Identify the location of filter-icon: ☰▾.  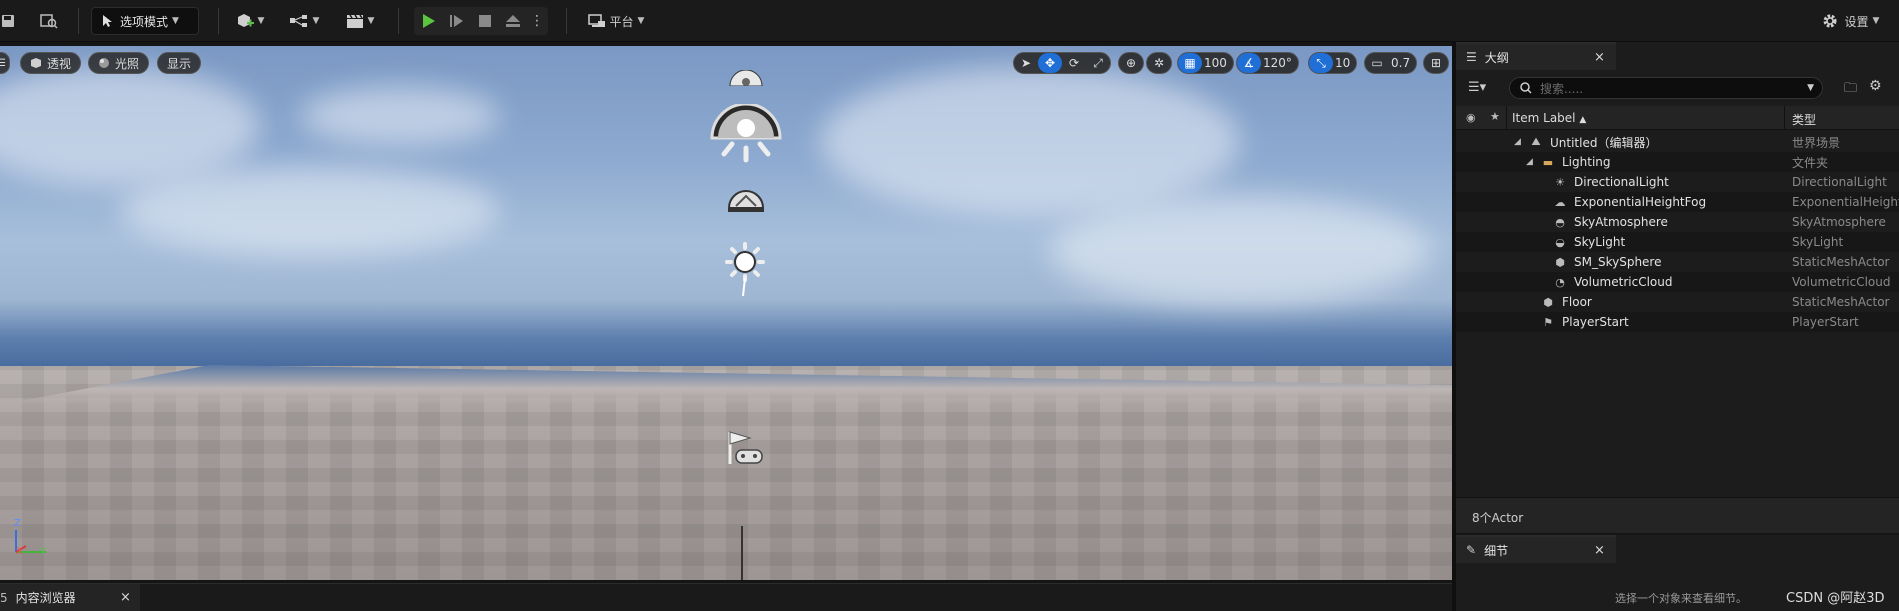
(1477, 87).